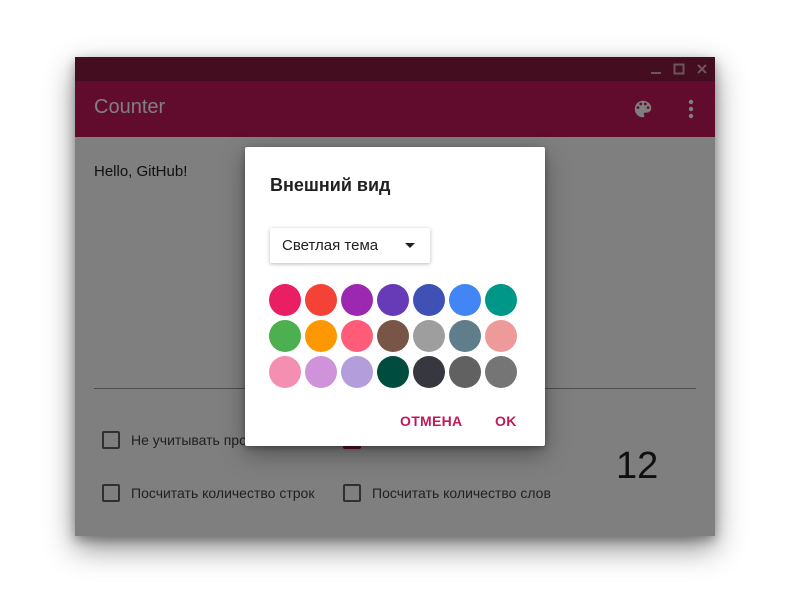 The height and width of the screenshot is (594, 790). I want to click on theme-select: Светлая тема, so click(350, 245).